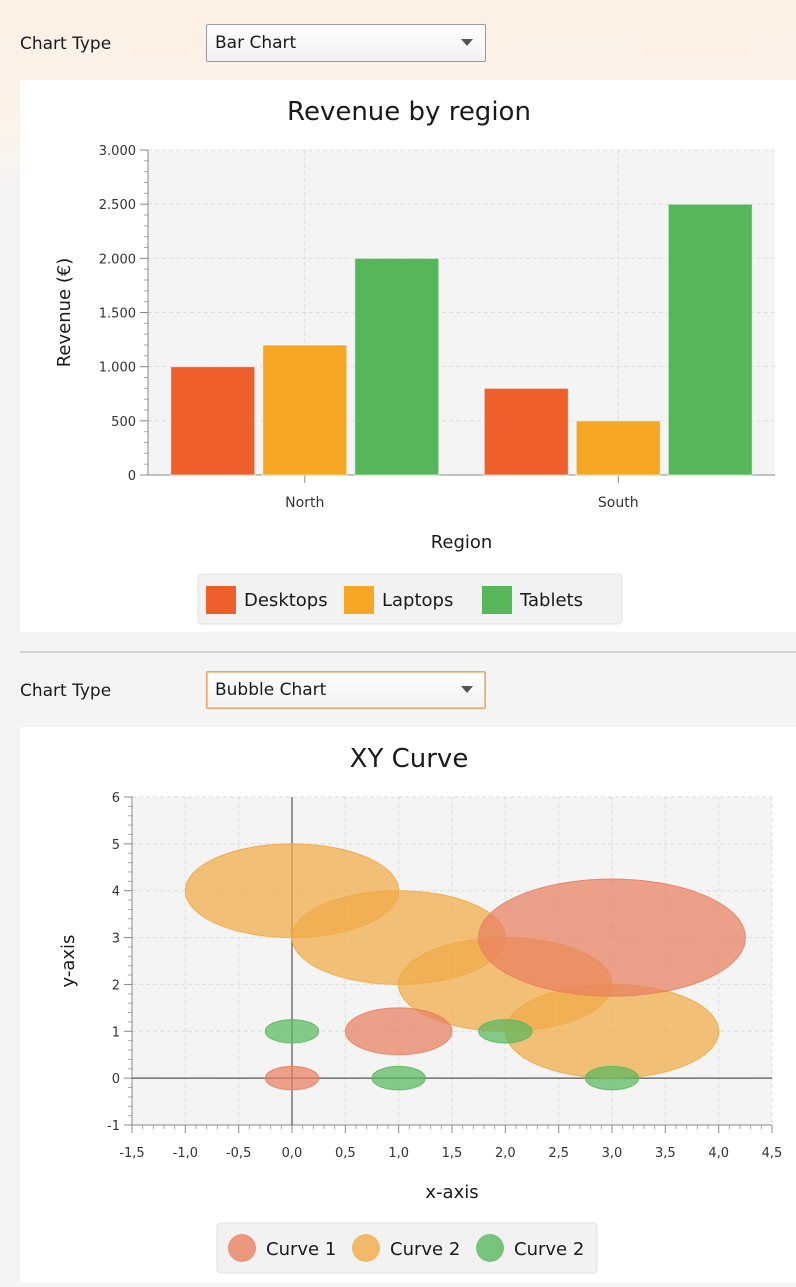 The width and height of the screenshot is (796, 1287). What do you see at coordinates (409, 112) in the screenshot?
I see `chart-title: Revenue by region` at bounding box center [409, 112].